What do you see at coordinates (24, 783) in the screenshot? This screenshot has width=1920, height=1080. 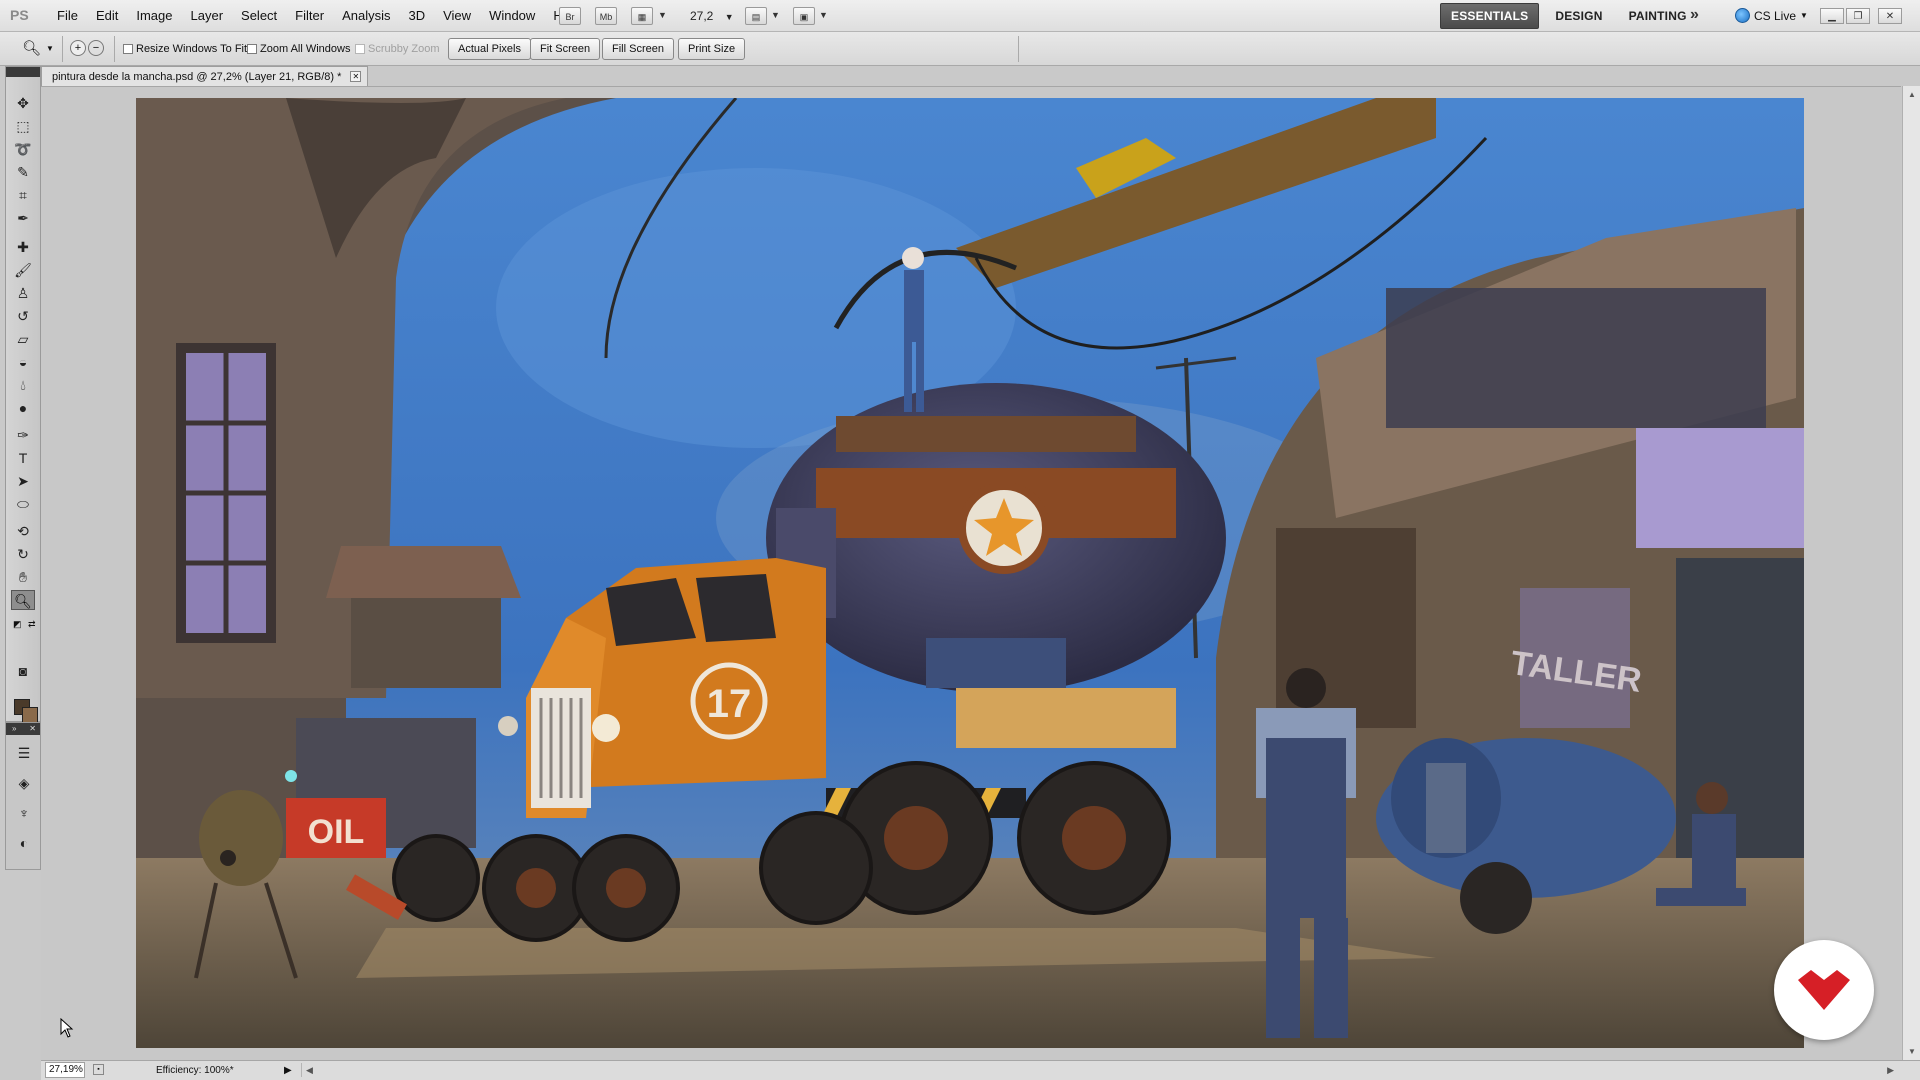 I see `layers-panel-icon: ◈` at bounding box center [24, 783].